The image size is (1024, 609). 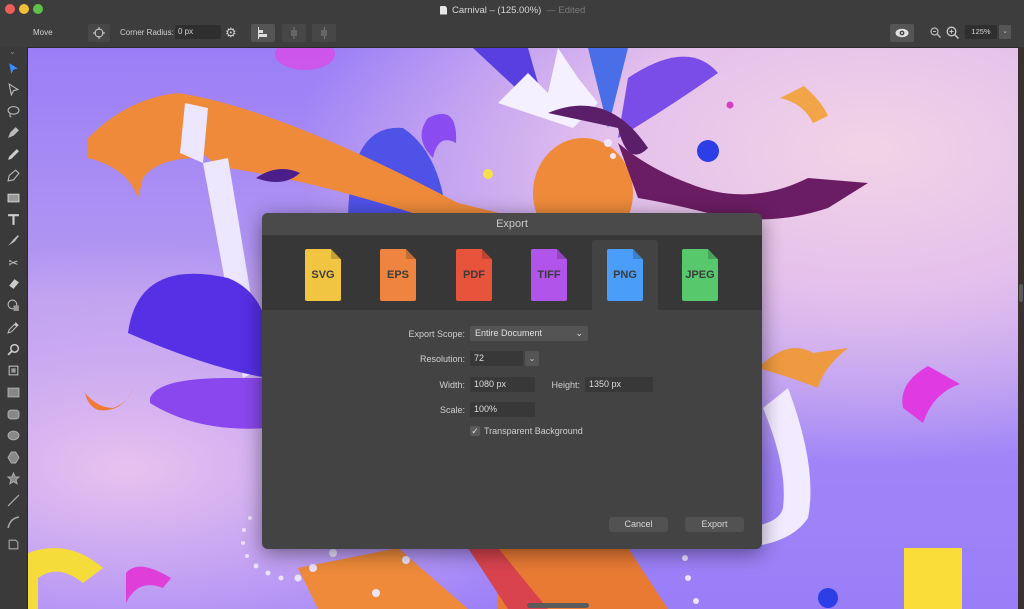 I want to click on horizontal-scrollbar, so click(x=558, y=605).